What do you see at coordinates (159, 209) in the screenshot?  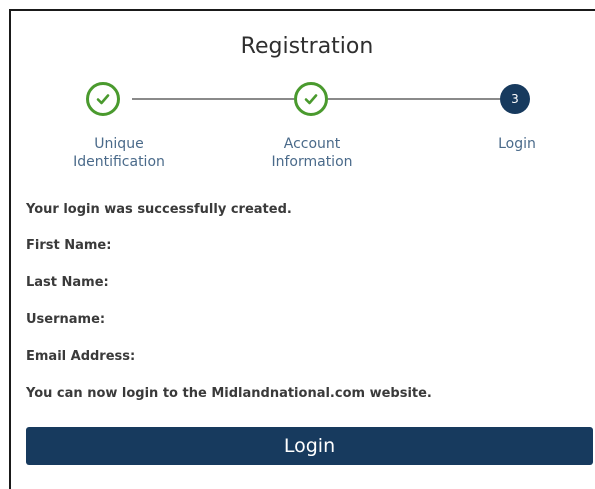 I see `success-message: Your login was successfully created.` at bounding box center [159, 209].